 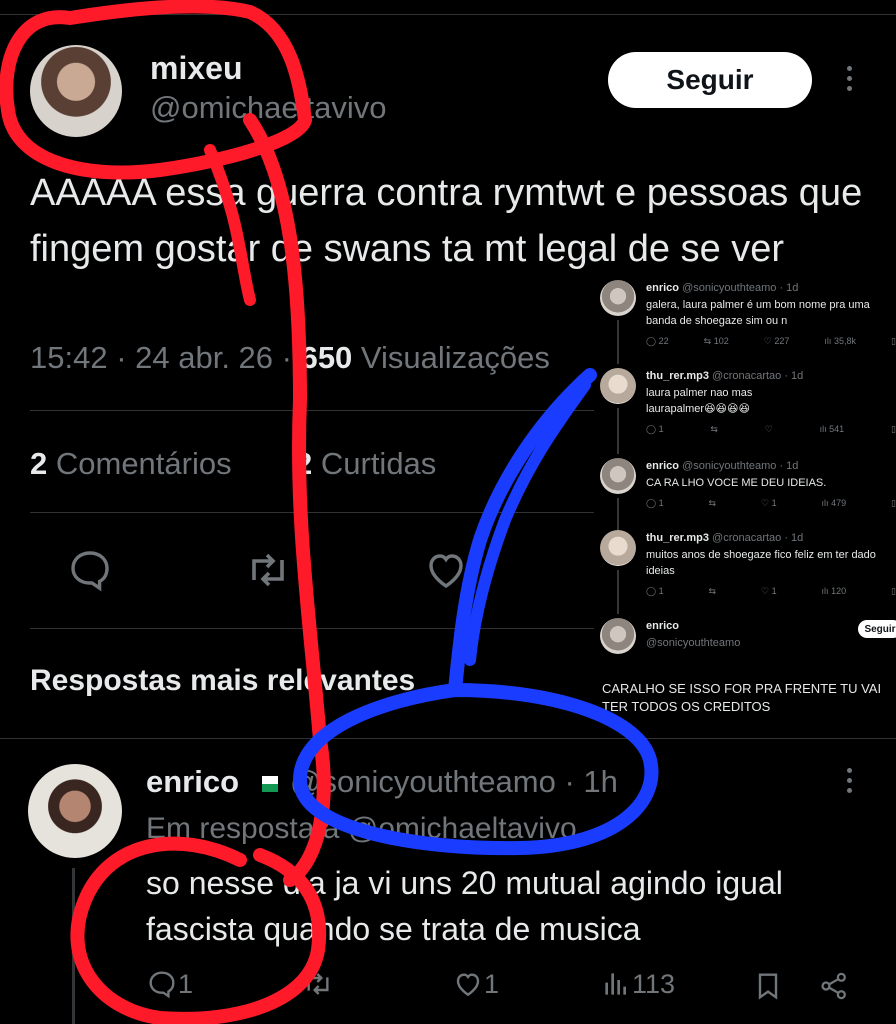 What do you see at coordinates (699, 401) in the screenshot?
I see `embedded-text: laura palmer nao mas laurapalmer😆😆😆😆` at bounding box center [699, 401].